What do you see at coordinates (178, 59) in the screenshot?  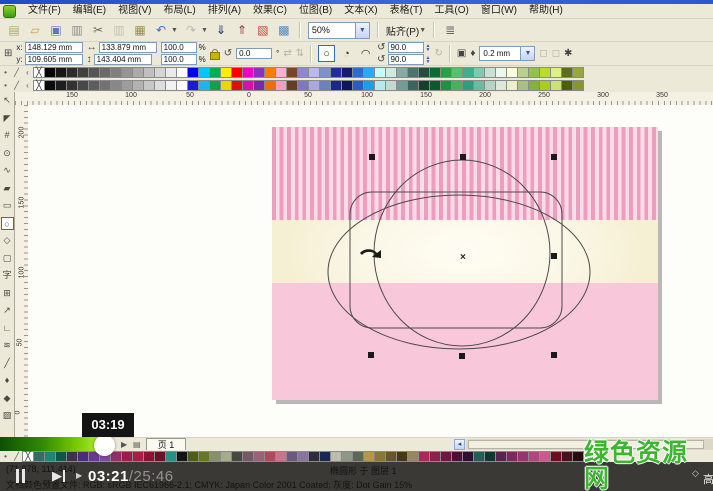 I see `scale-v-field: 100.0` at bounding box center [178, 59].